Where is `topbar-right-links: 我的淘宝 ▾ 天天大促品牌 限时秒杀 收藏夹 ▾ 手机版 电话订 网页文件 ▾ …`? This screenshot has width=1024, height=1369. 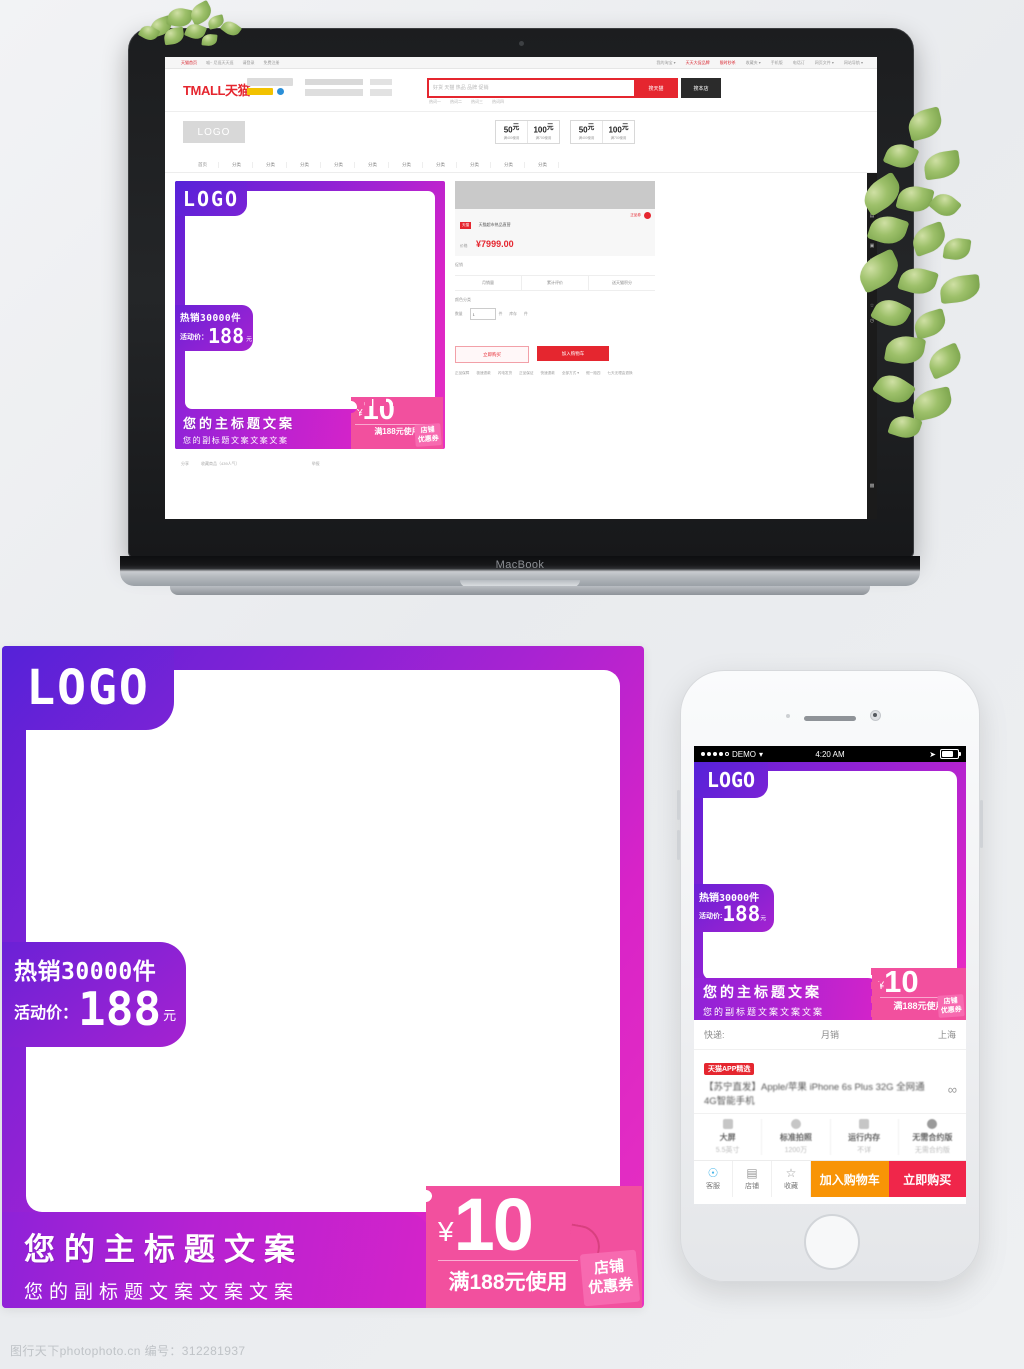
topbar-right-links: 我的淘宝 ▾ 天天大促品牌 限时秒杀 收藏夹 ▾ 手机版 电话订 网页文件 ▾ … is located at coordinates (760, 62).